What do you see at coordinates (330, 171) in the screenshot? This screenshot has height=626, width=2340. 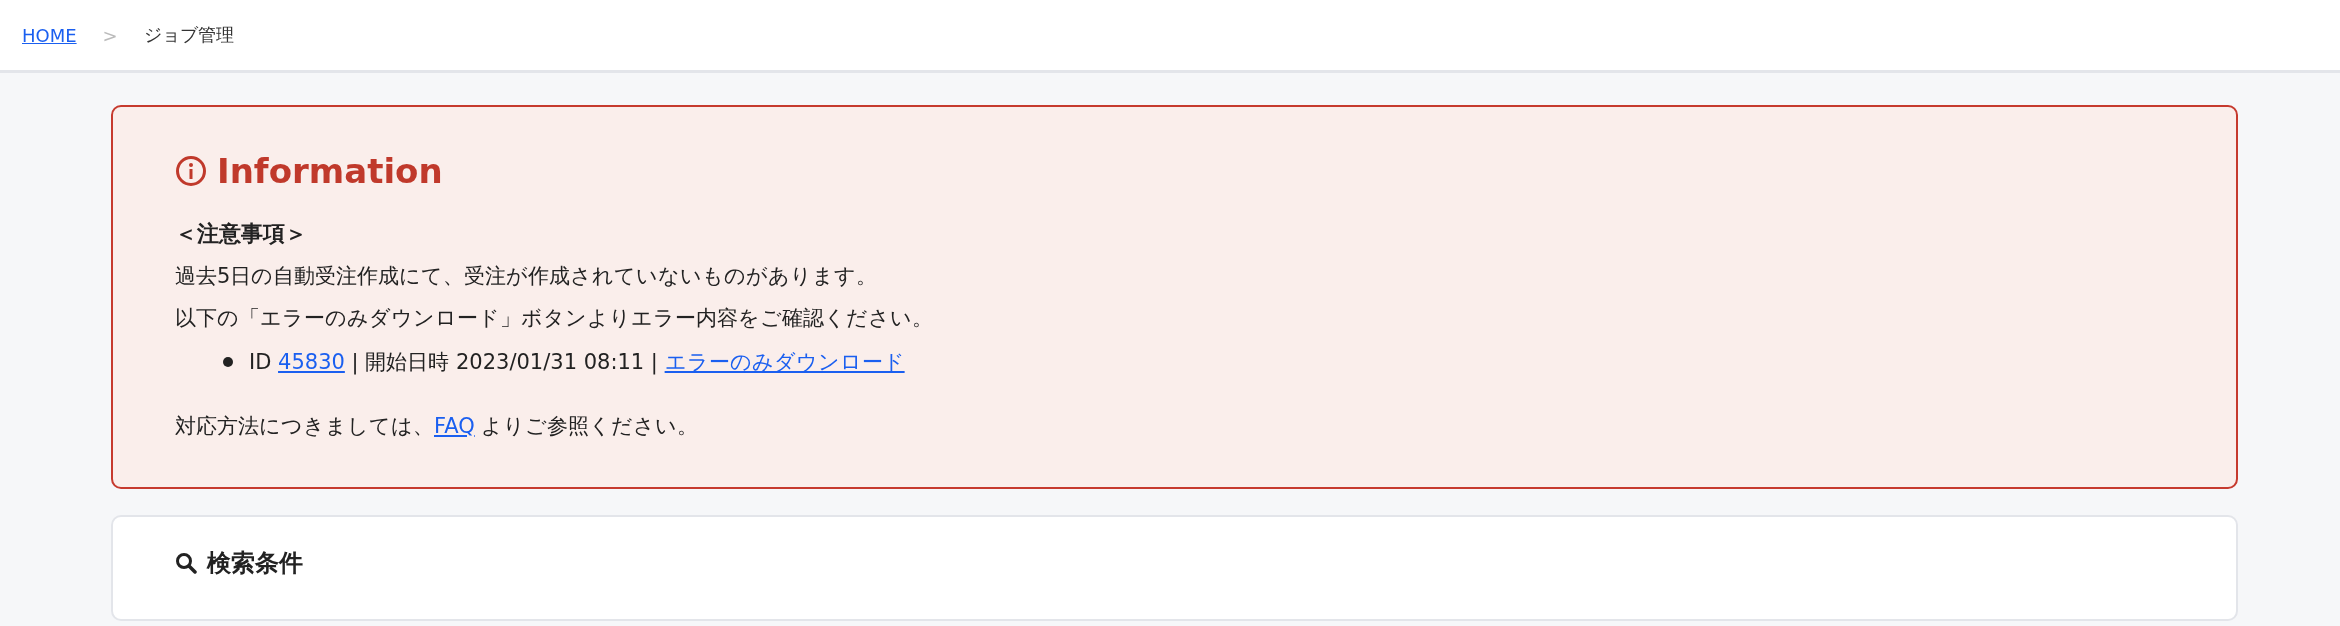 I see `information-title: Information` at bounding box center [330, 171].